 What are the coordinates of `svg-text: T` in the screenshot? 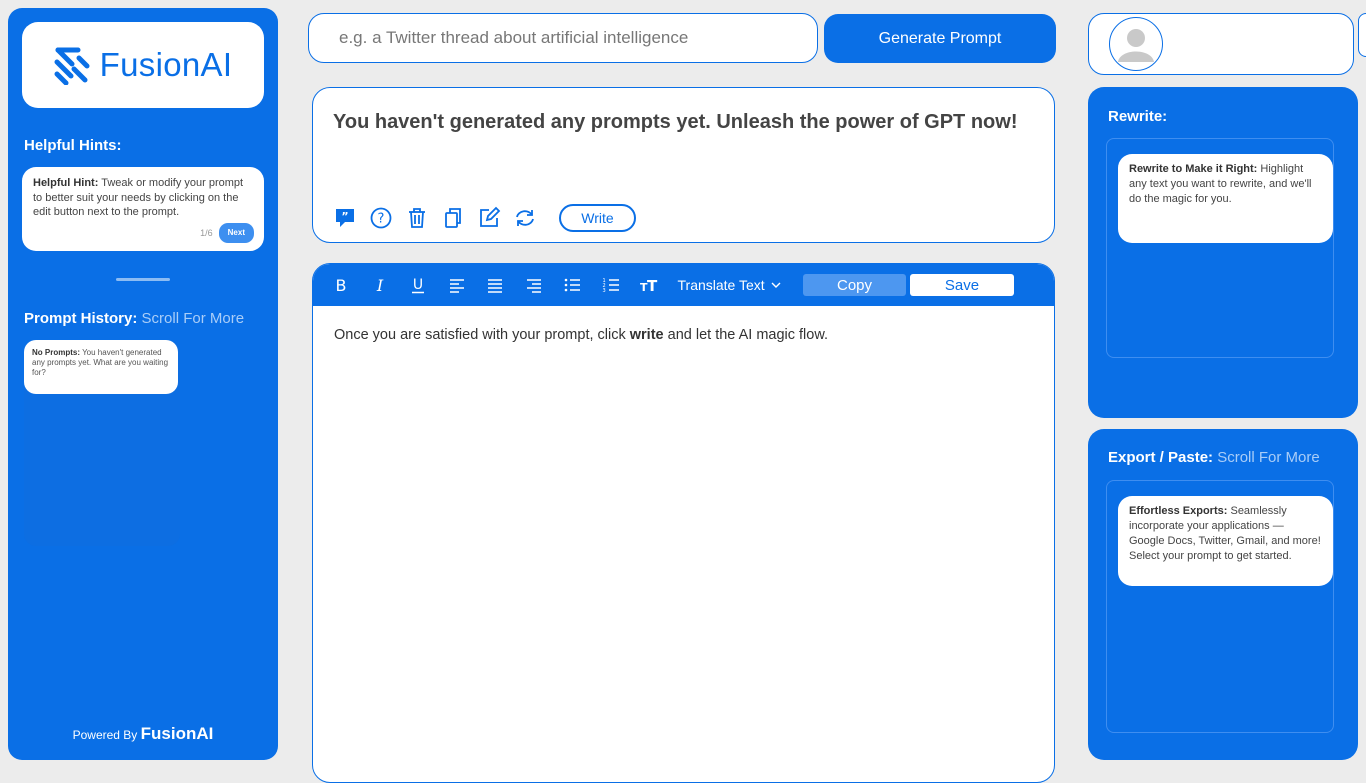 It's located at (652, 285).